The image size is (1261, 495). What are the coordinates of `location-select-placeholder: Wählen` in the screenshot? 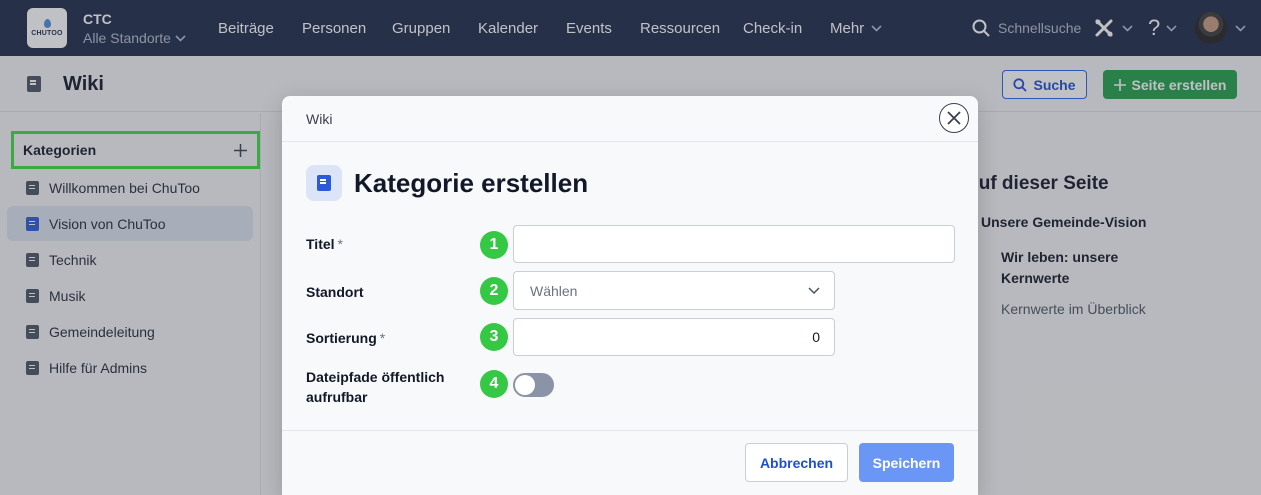 It's located at (554, 290).